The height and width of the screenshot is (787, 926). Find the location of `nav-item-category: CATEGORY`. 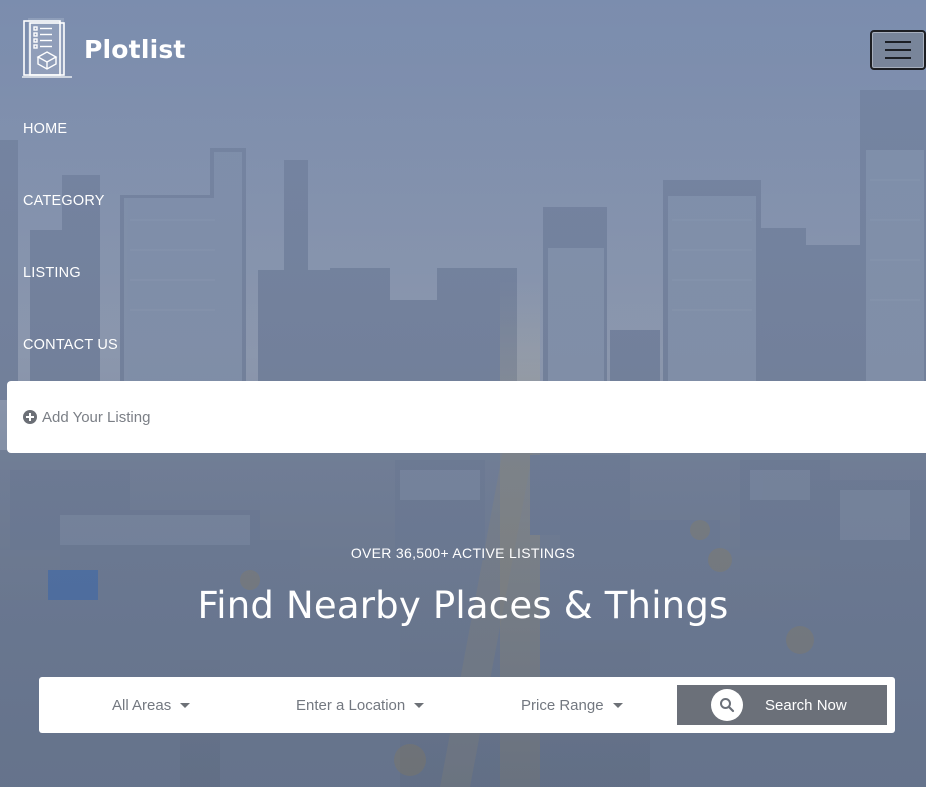

nav-item-category: CATEGORY is located at coordinates (70, 228).